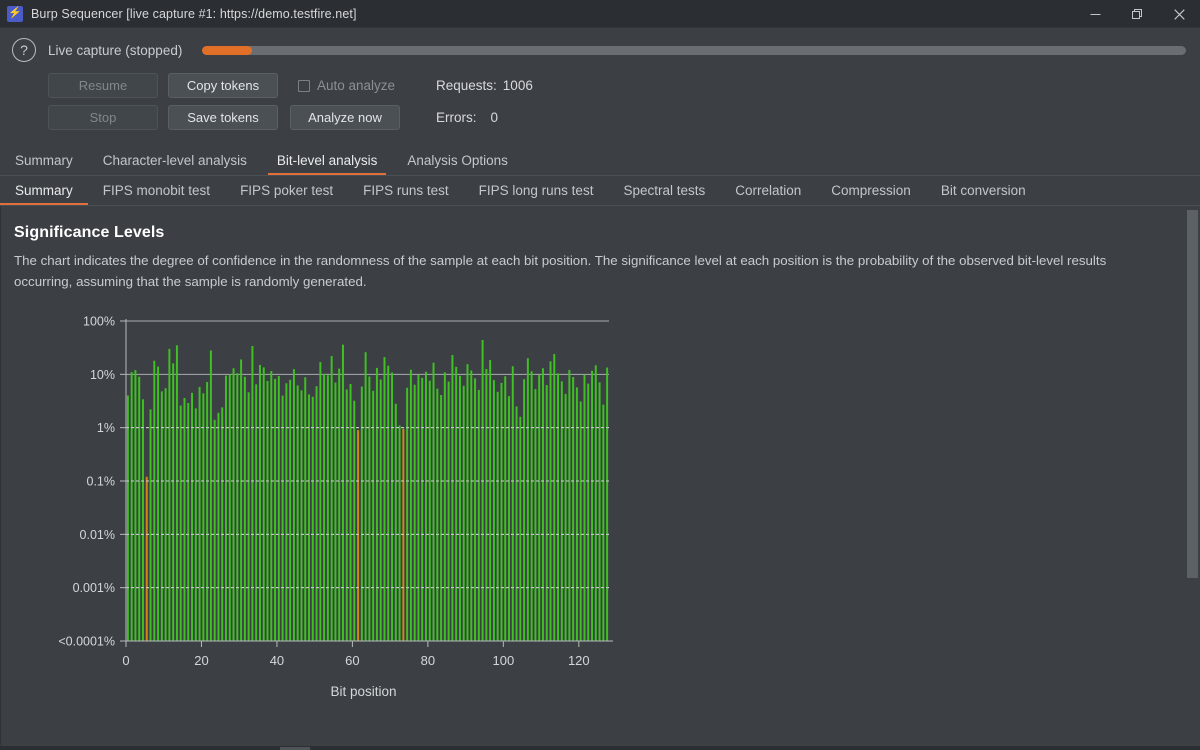  I want to click on requests-value: 1006, so click(517, 85).